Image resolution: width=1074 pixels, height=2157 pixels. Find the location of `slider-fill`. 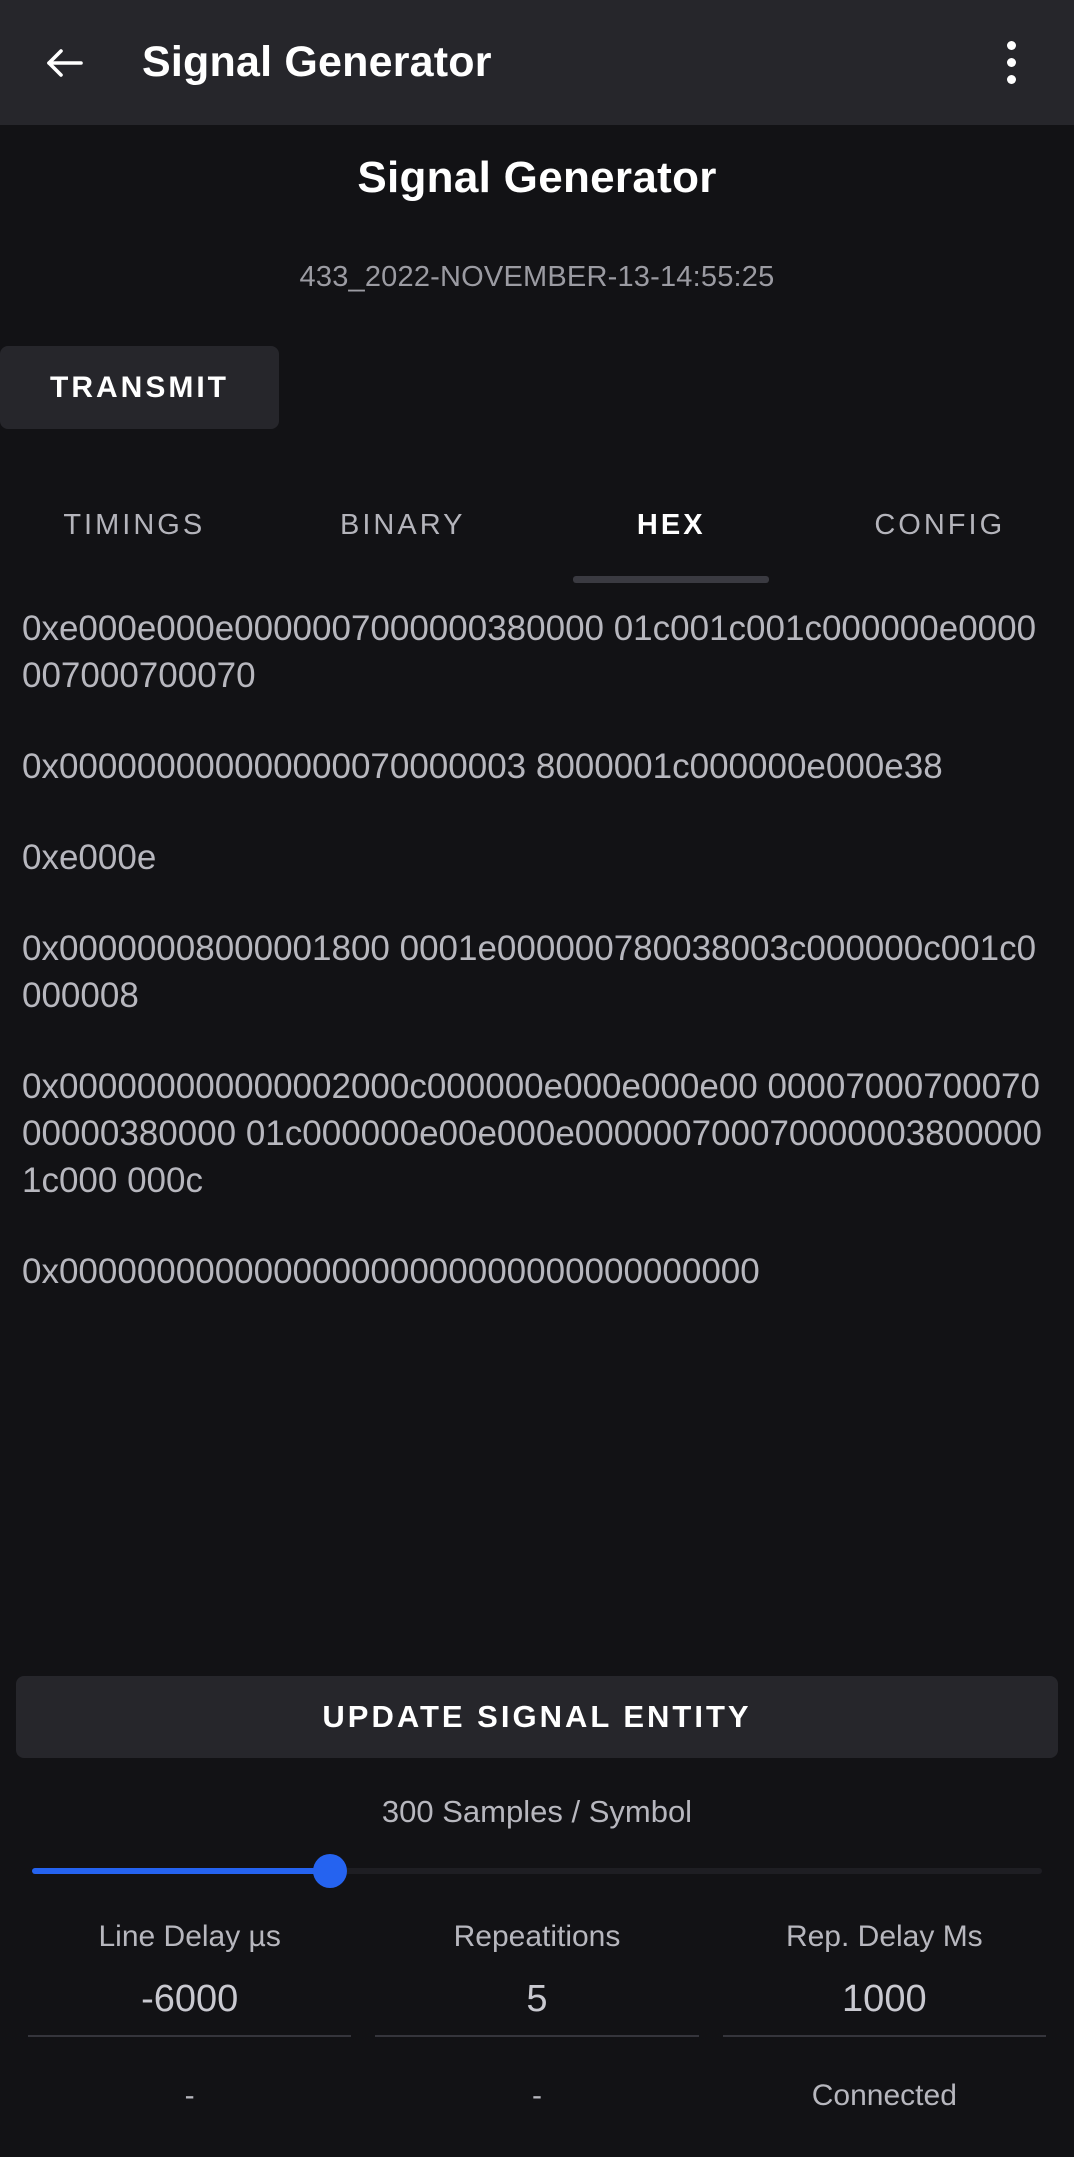

slider-fill is located at coordinates (181, 1871).